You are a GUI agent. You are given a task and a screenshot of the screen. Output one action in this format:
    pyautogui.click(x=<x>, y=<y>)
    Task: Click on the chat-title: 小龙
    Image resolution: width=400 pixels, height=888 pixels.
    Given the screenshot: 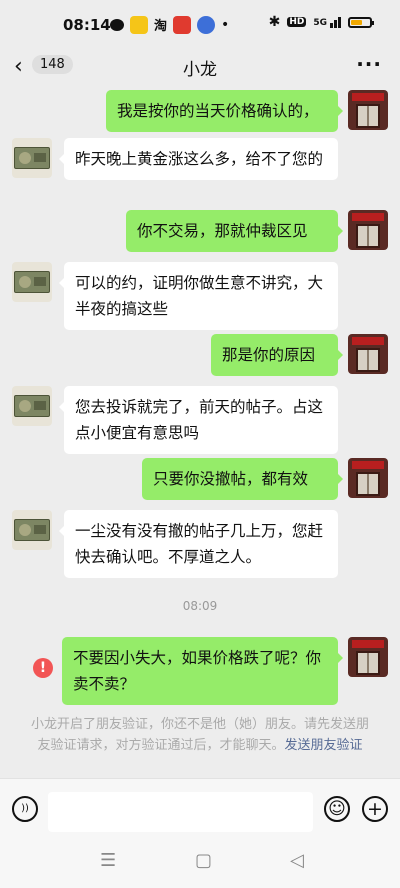 What is the action you would take?
    pyautogui.click(x=200, y=70)
    